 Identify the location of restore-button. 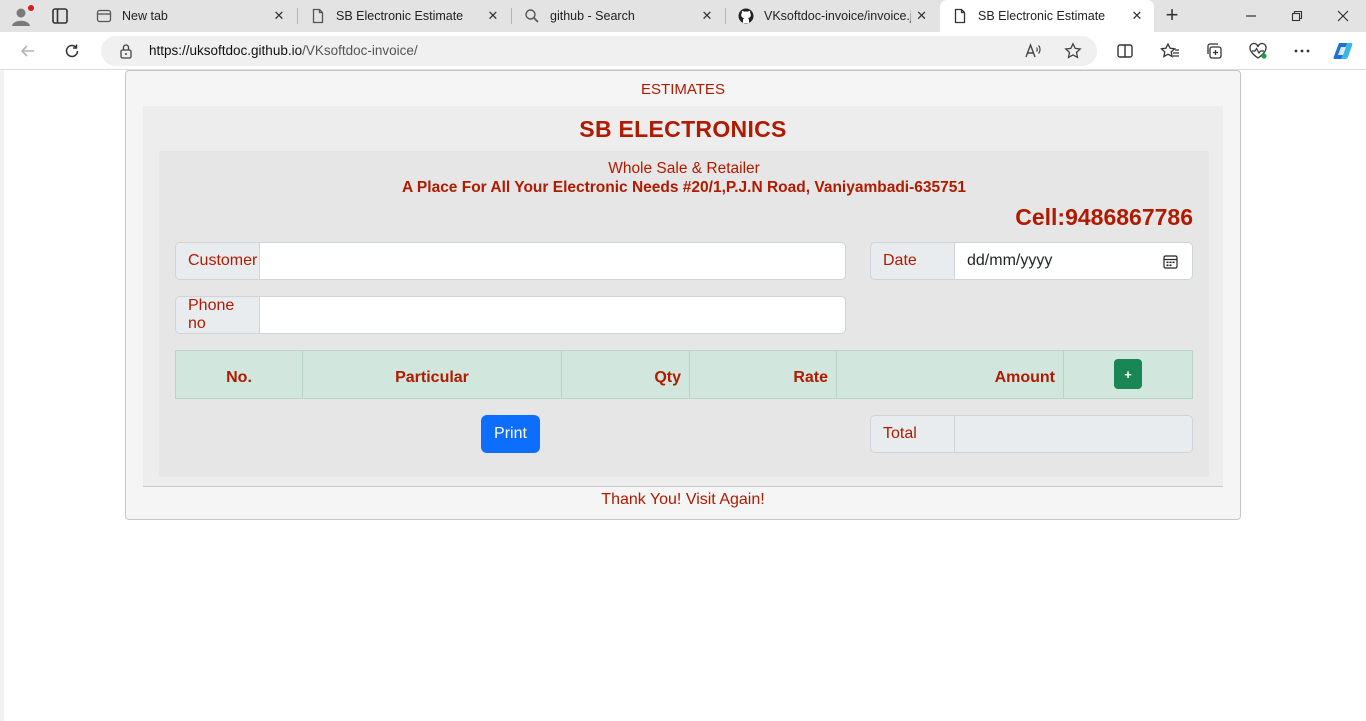
(1297, 16).